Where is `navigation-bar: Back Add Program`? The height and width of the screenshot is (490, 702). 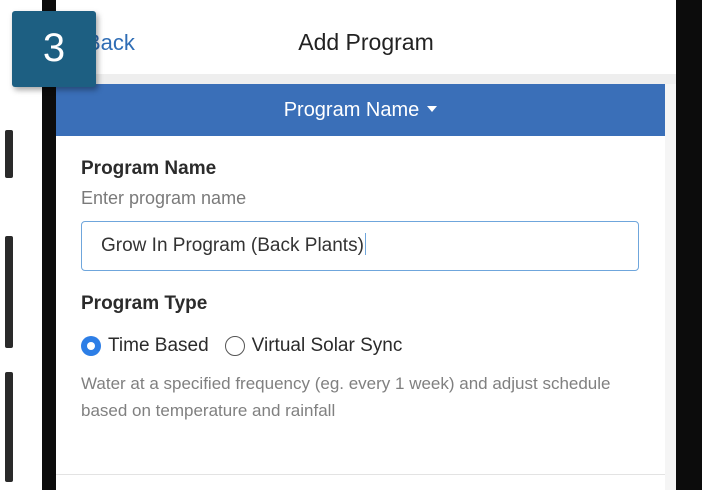 navigation-bar: Back Add Program is located at coordinates (366, 37).